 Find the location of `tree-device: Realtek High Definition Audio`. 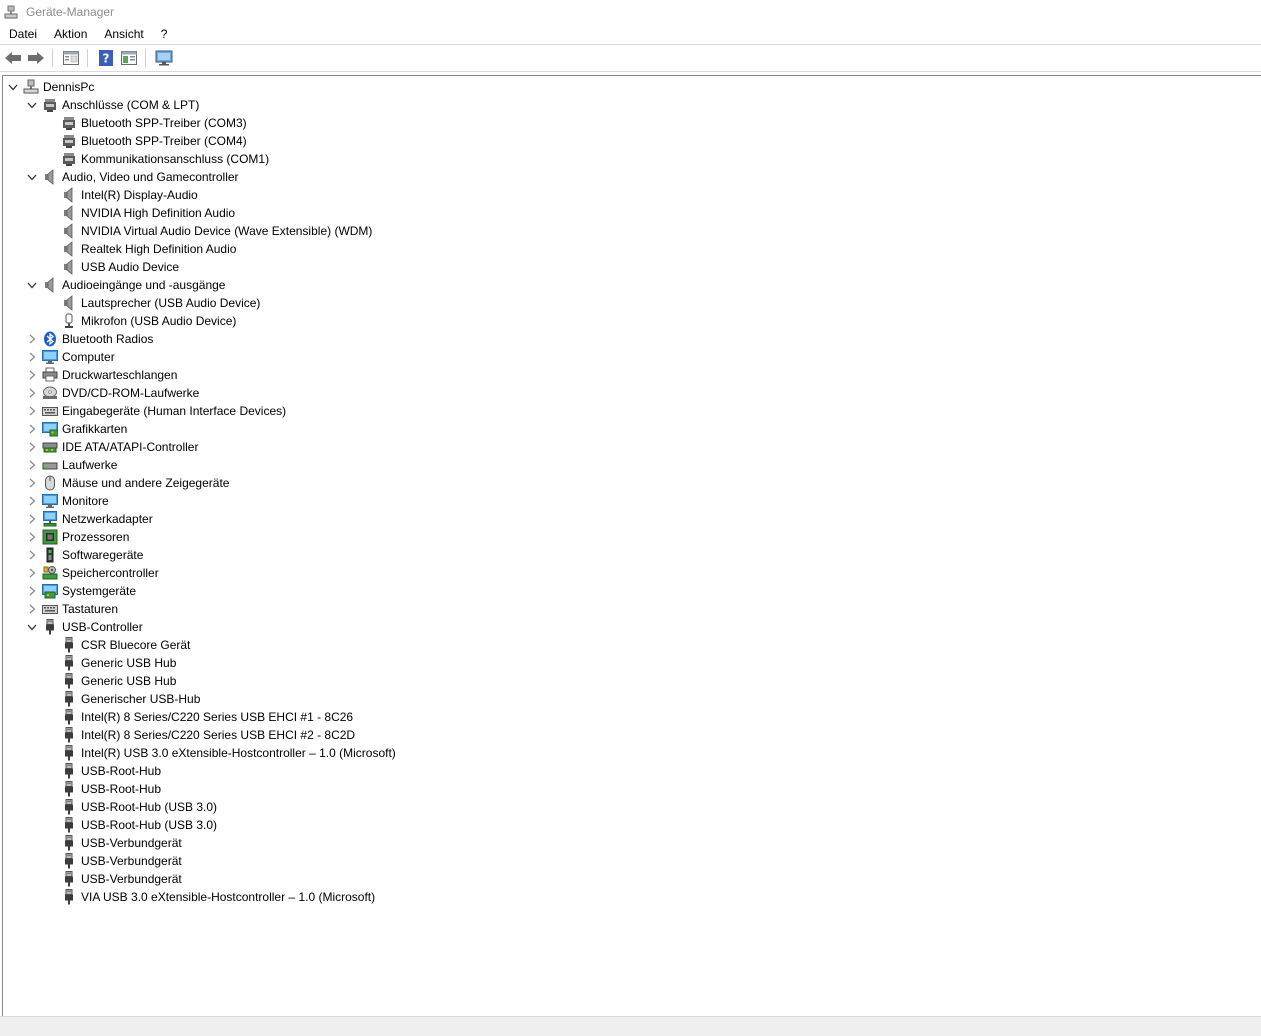

tree-device: Realtek High Definition Audio is located at coordinates (141, 249).